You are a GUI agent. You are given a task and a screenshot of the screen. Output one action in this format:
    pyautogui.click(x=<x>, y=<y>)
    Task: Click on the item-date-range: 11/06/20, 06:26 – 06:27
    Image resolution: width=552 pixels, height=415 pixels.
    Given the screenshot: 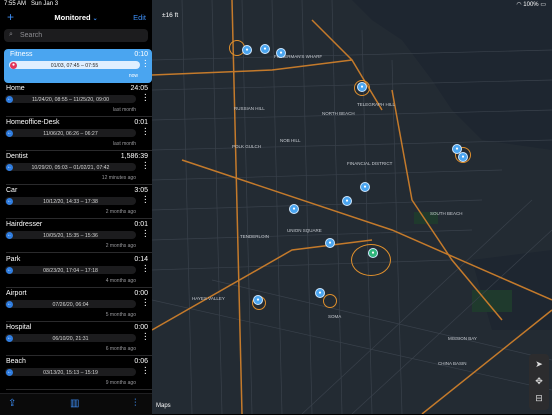 What is the action you would take?
    pyautogui.click(x=70, y=133)
    